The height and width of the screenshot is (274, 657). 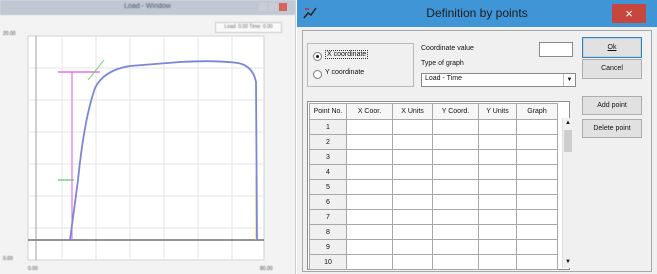 I want to click on table-row: 8, so click(x=433, y=232).